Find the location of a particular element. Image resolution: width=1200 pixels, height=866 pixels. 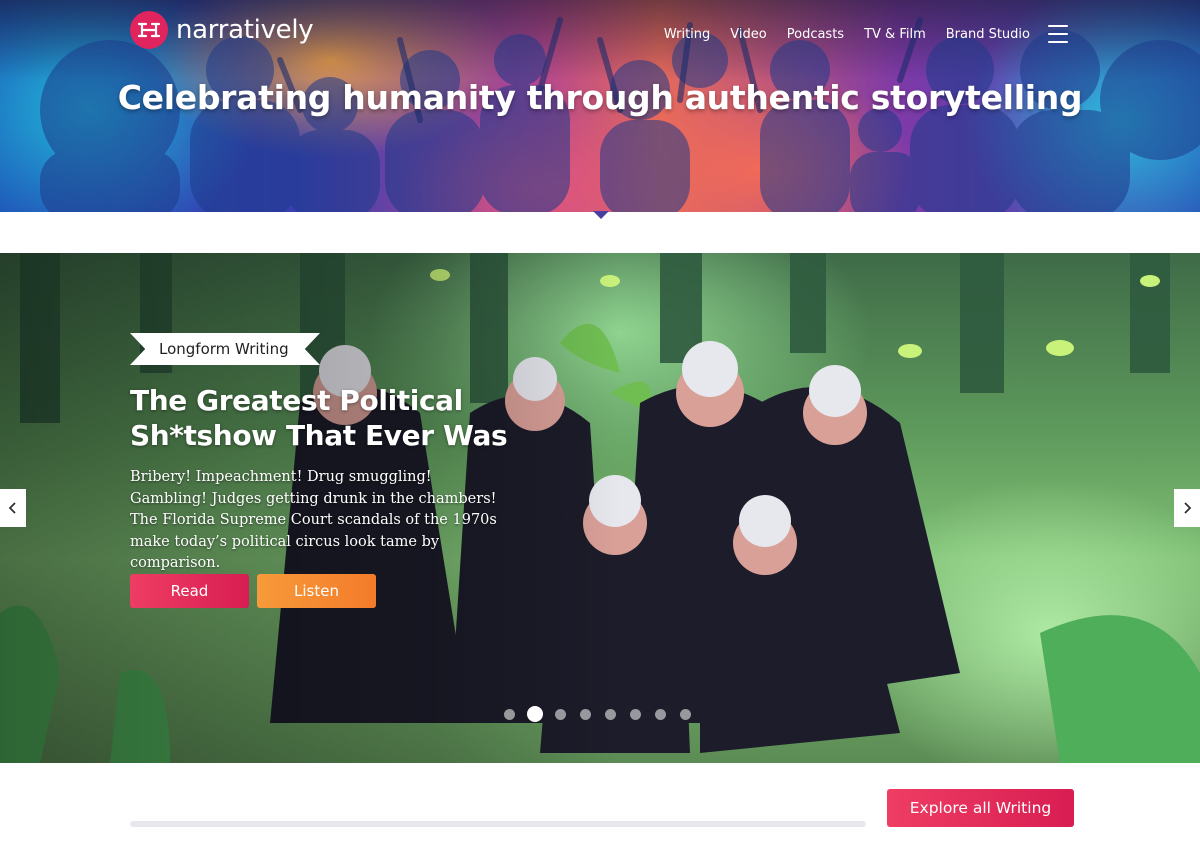

chevron-left-icon is located at coordinates (12, 508).